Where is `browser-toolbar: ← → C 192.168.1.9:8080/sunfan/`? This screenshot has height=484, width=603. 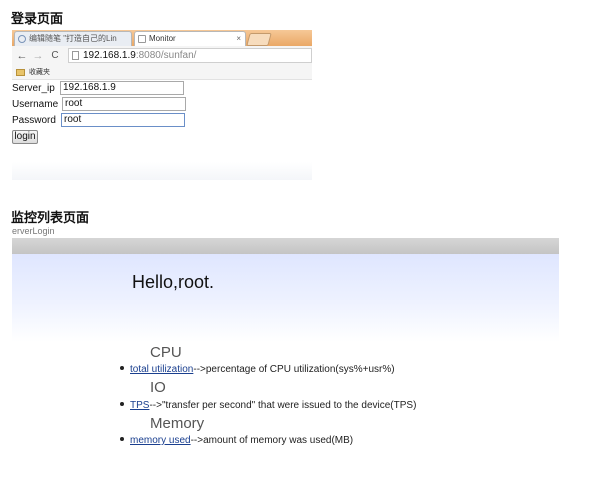
browser-toolbar: ← → C 192.168.1.9:8080/sunfan/ is located at coordinates (162, 56).